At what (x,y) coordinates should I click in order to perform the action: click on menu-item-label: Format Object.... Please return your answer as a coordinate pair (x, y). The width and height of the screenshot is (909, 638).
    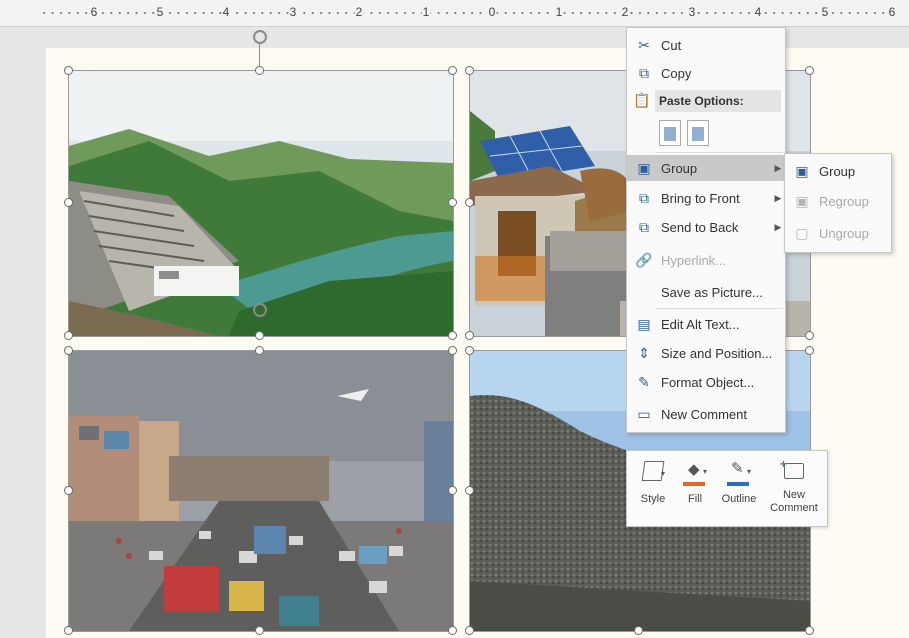
    Looking at the image, I should click on (708, 382).